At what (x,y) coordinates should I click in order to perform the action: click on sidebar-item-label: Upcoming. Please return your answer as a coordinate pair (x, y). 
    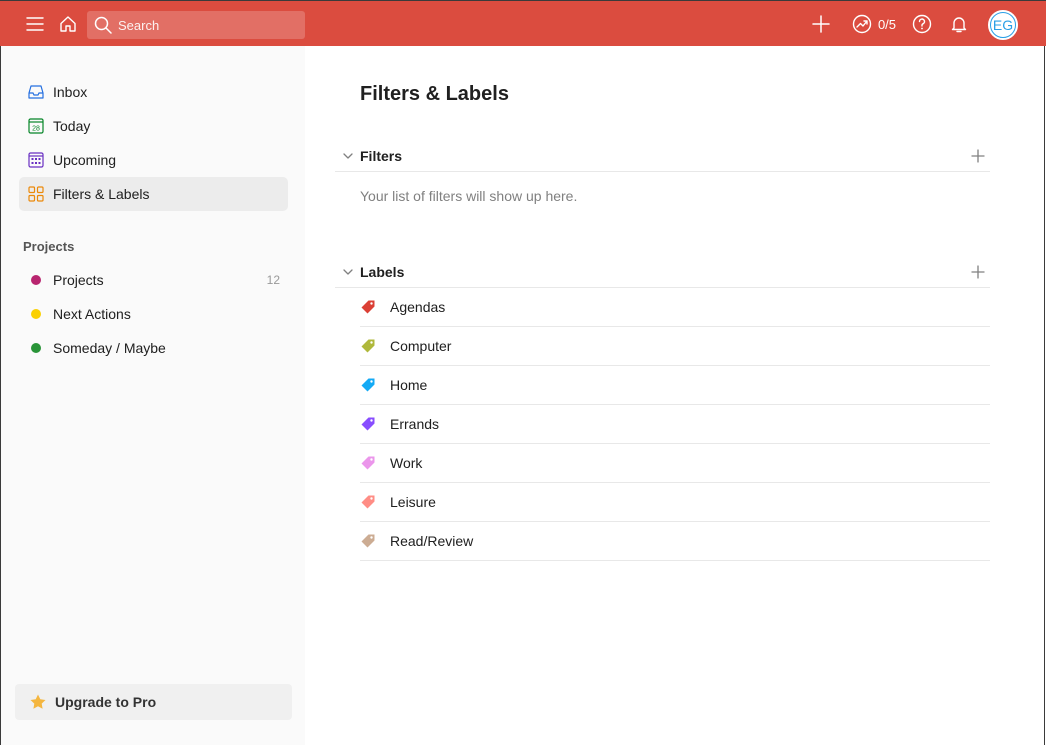
    Looking at the image, I should click on (85, 160).